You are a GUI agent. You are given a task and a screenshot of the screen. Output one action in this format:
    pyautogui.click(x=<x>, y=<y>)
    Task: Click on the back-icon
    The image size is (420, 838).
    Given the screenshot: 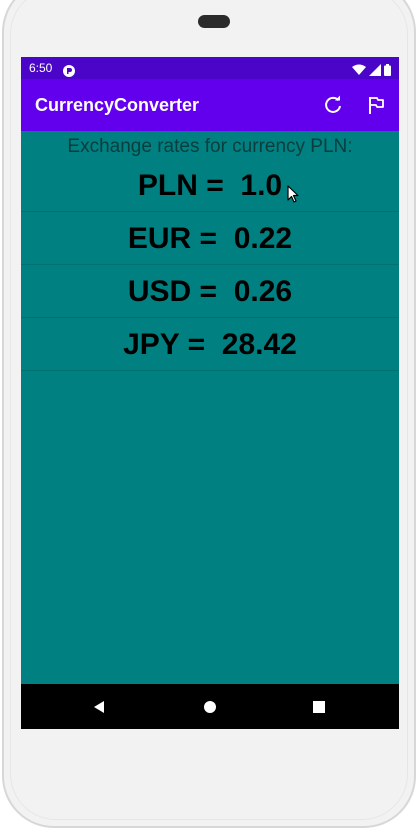 What is the action you would take?
    pyautogui.click(x=99, y=707)
    